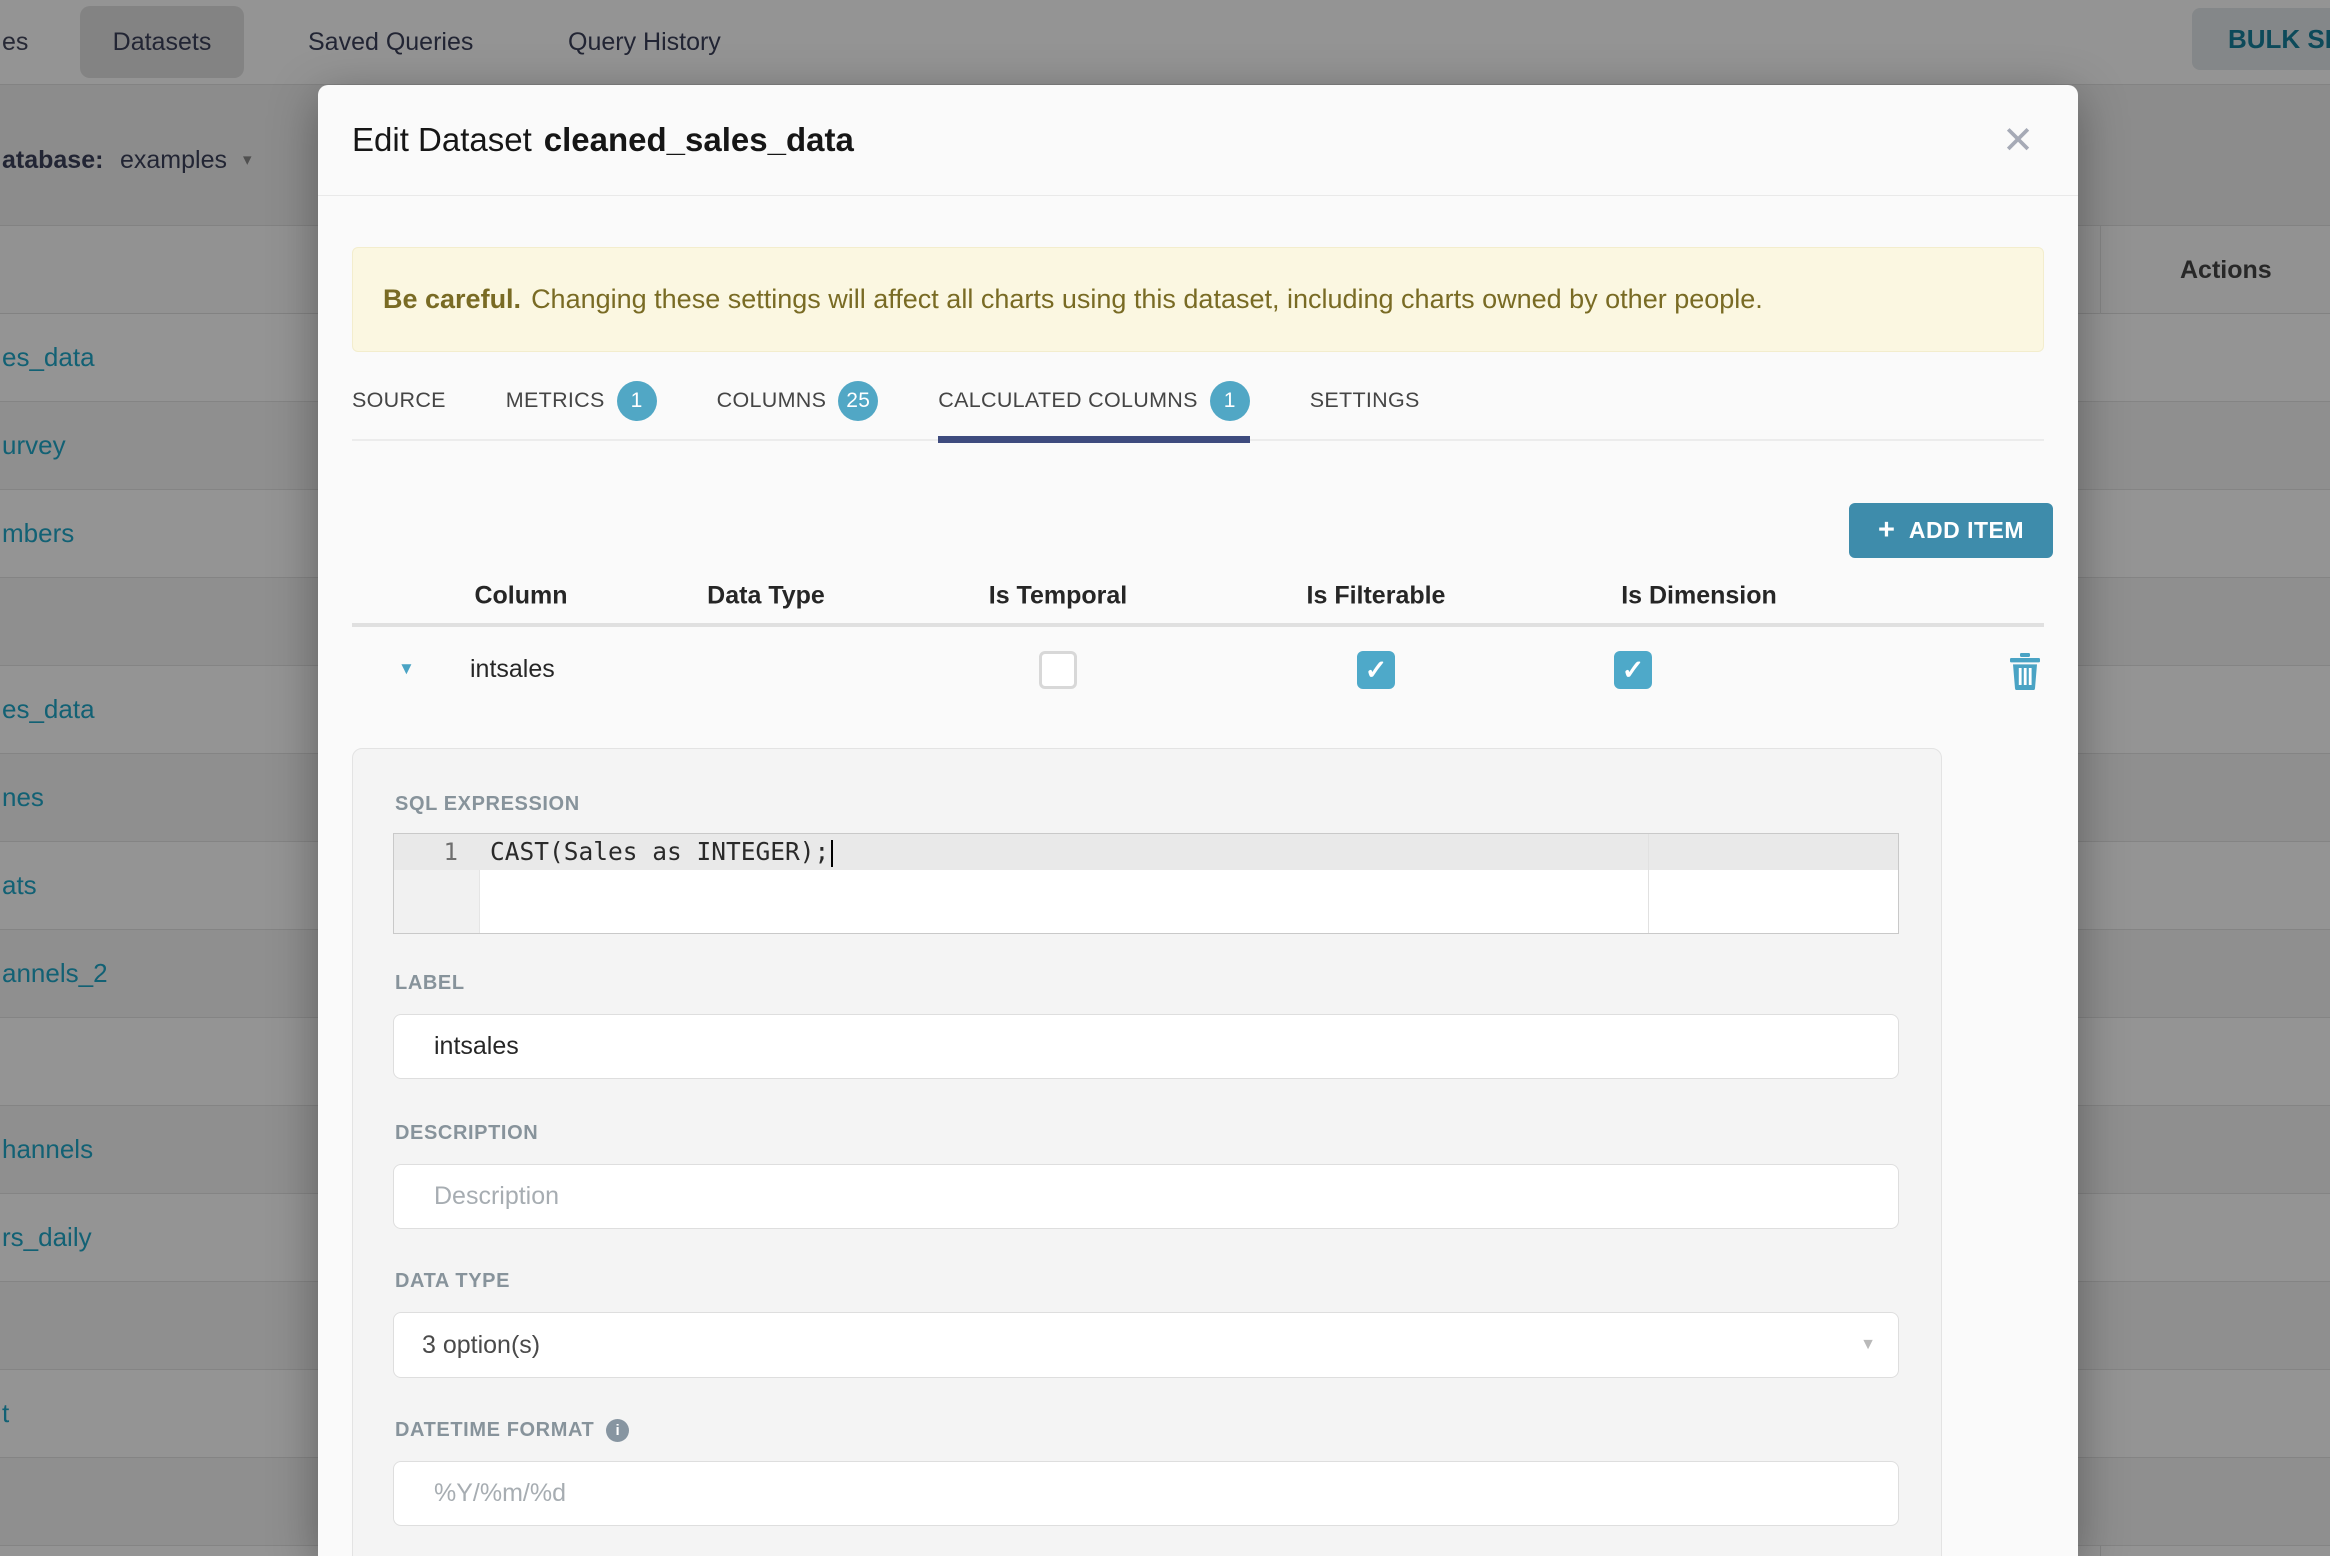 This screenshot has width=2330, height=1556. What do you see at coordinates (495, 1430) in the screenshot?
I see `datetime-format-label-text: DATETIME FORMAT` at bounding box center [495, 1430].